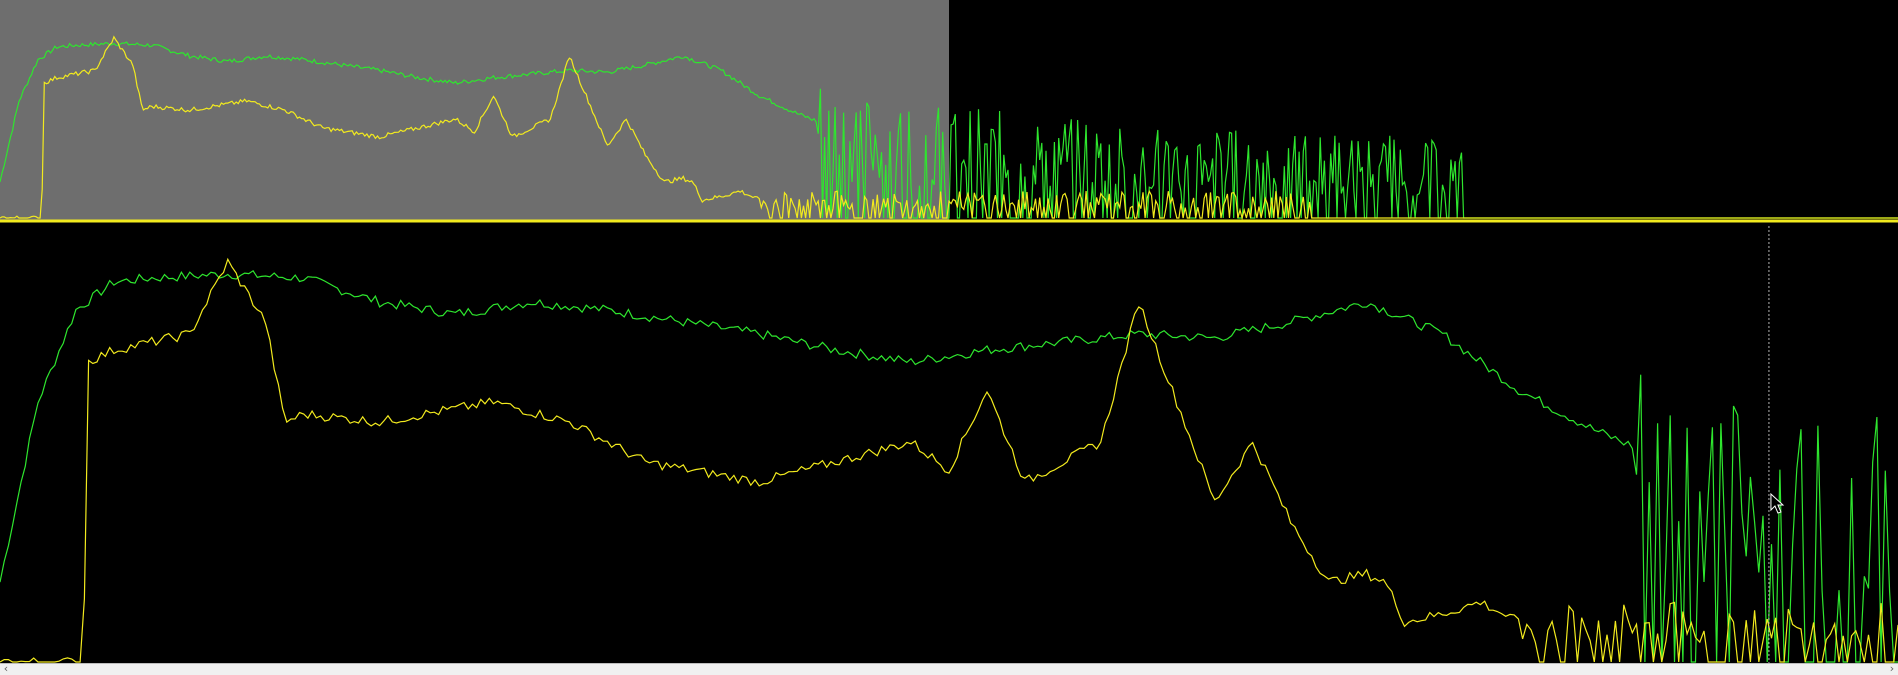  I want to click on scrollbar-track, so click(949, 669).